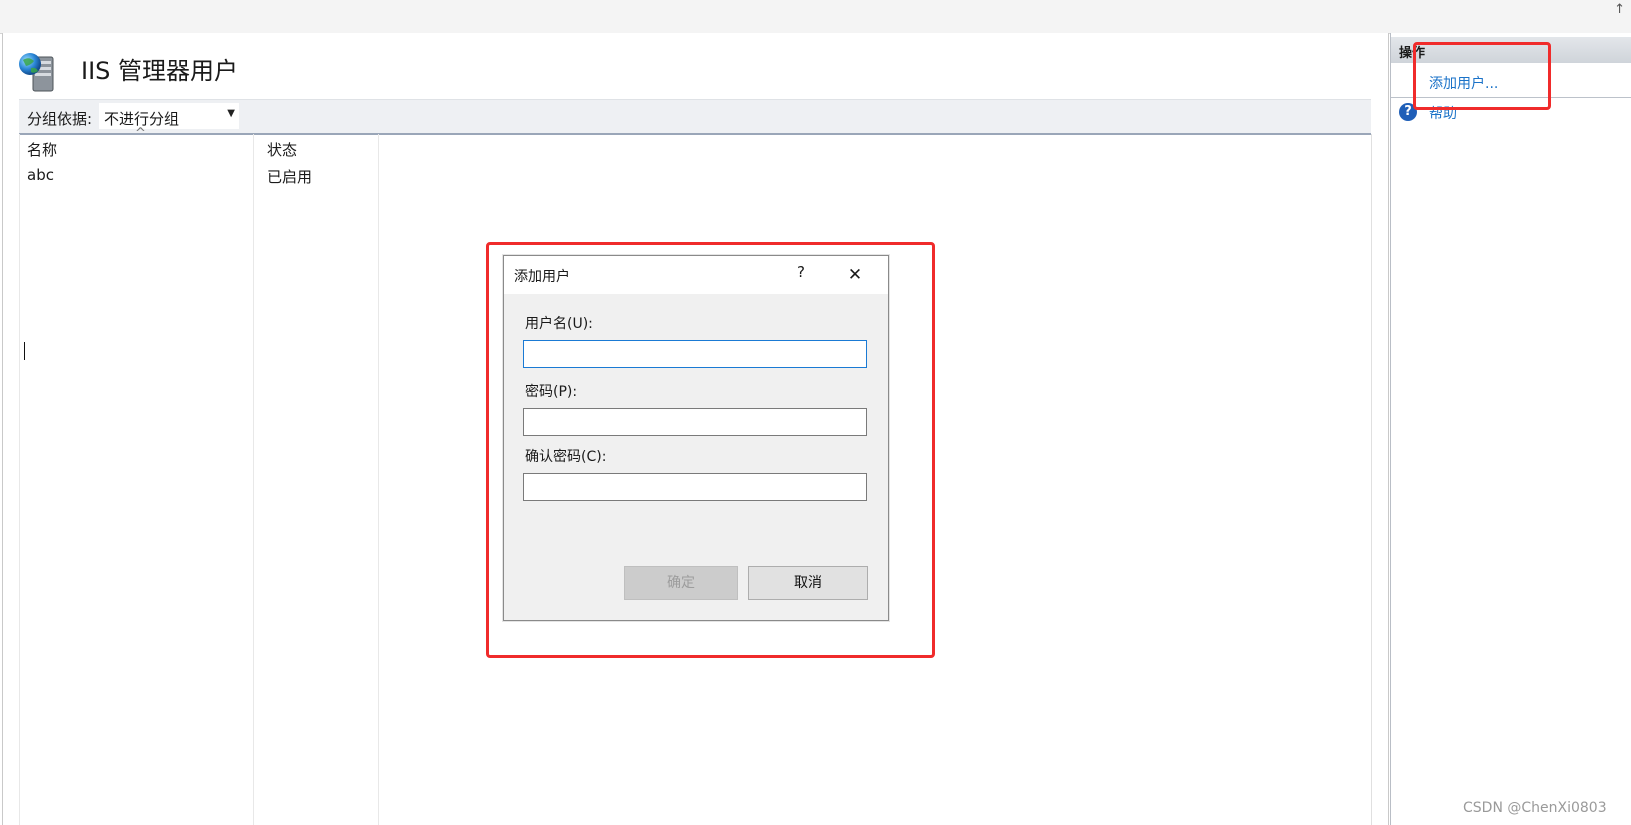 This screenshot has height=825, width=1631. I want to click on window-top-strip: ↑, so click(815, 17).